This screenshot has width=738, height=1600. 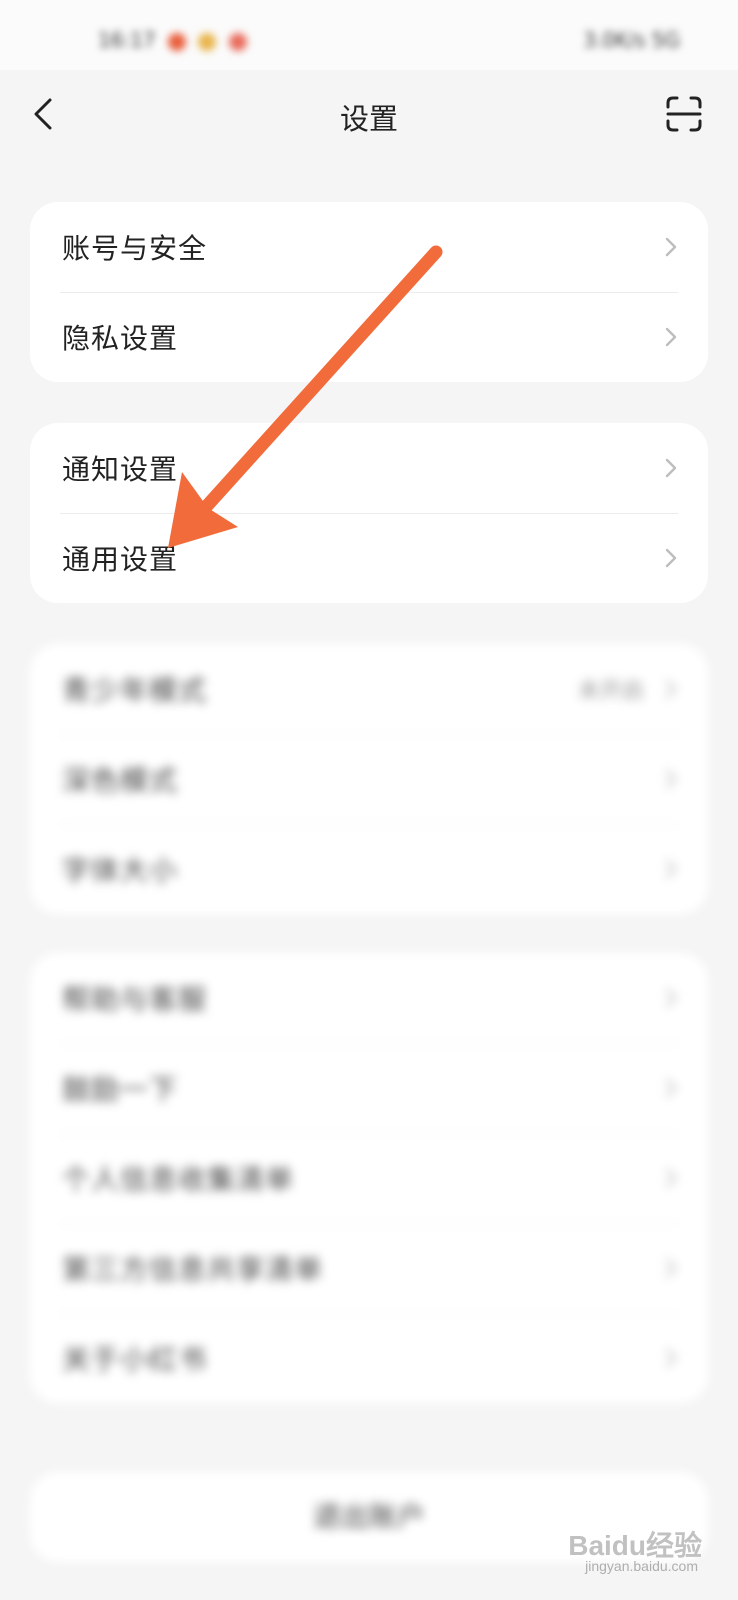 What do you see at coordinates (135, 248) in the screenshot?
I see `row-label: 账号与安全` at bounding box center [135, 248].